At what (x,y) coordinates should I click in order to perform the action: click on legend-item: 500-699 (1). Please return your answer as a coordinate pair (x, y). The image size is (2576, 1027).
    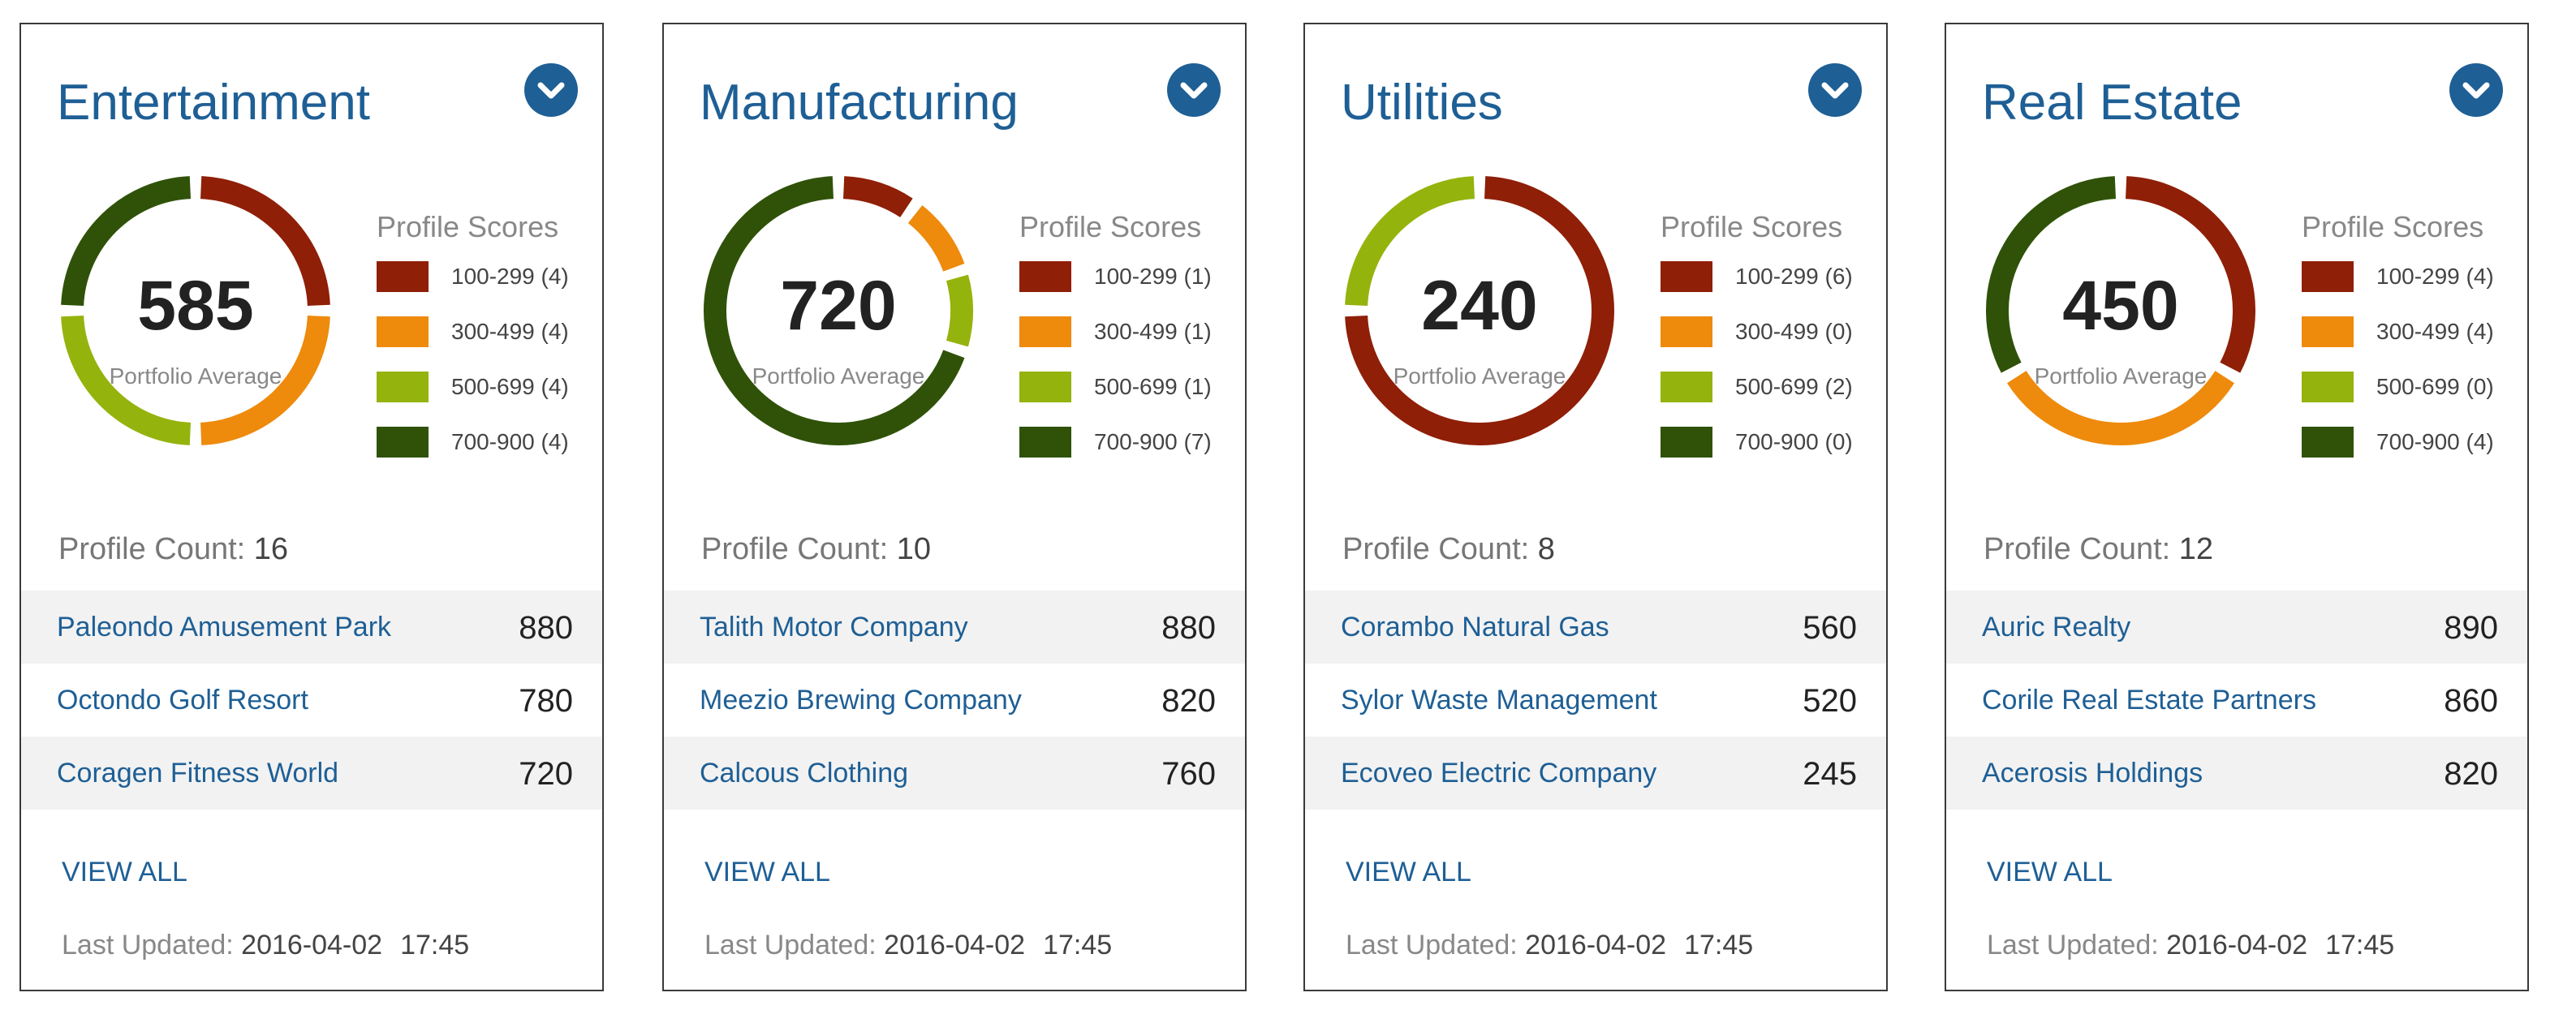
    Looking at the image, I should click on (1124, 399).